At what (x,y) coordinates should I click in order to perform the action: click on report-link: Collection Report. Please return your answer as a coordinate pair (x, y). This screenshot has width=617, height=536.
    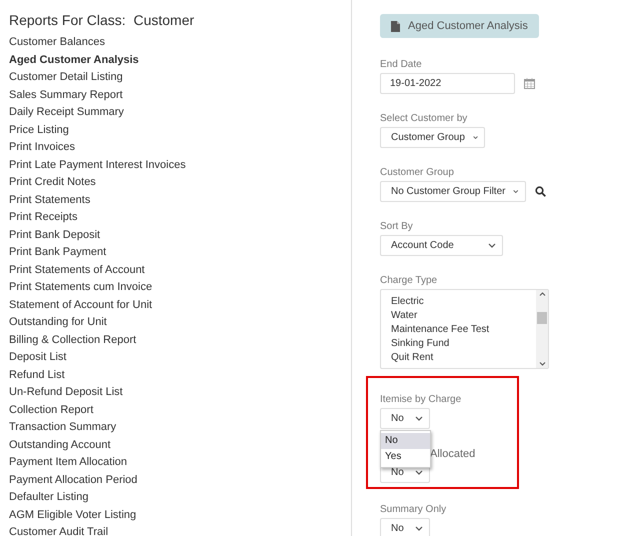
    Looking at the image, I should click on (180, 410).